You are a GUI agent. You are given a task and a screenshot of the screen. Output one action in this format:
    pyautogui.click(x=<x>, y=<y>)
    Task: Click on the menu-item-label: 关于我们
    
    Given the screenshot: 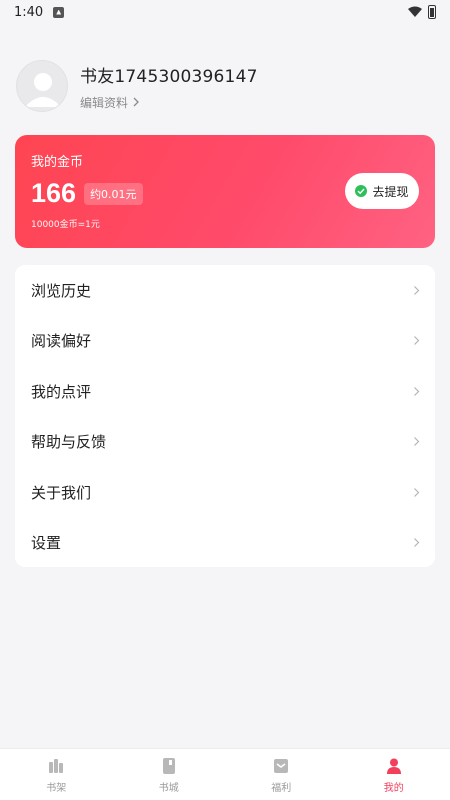 What is the action you would take?
    pyautogui.click(x=61, y=492)
    